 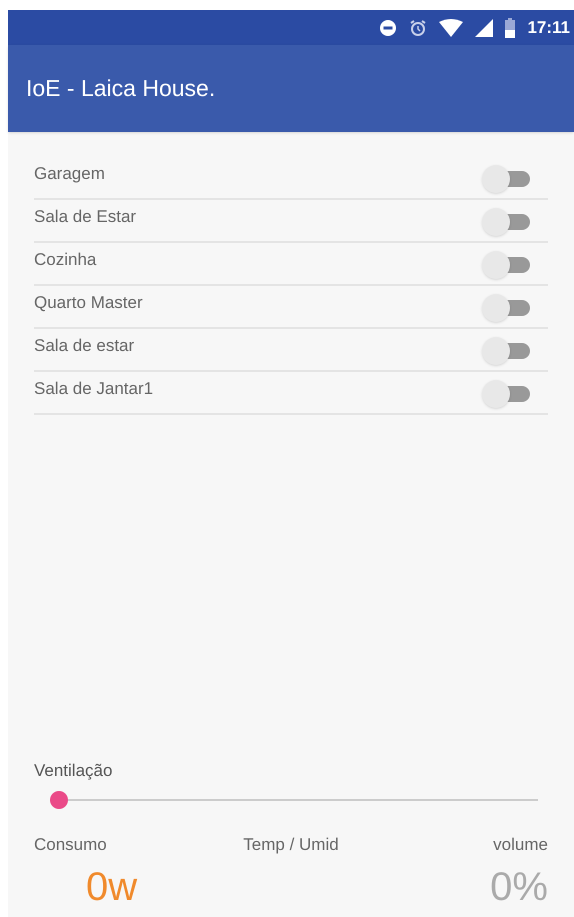 What do you see at coordinates (112, 887) in the screenshot?
I see `reading-value: 0w` at bounding box center [112, 887].